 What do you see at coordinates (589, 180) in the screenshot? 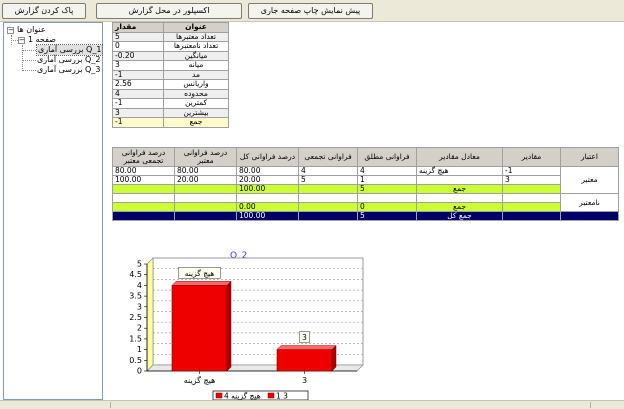
I see `validity-valid-label: معتبر` at bounding box center [589, 180].